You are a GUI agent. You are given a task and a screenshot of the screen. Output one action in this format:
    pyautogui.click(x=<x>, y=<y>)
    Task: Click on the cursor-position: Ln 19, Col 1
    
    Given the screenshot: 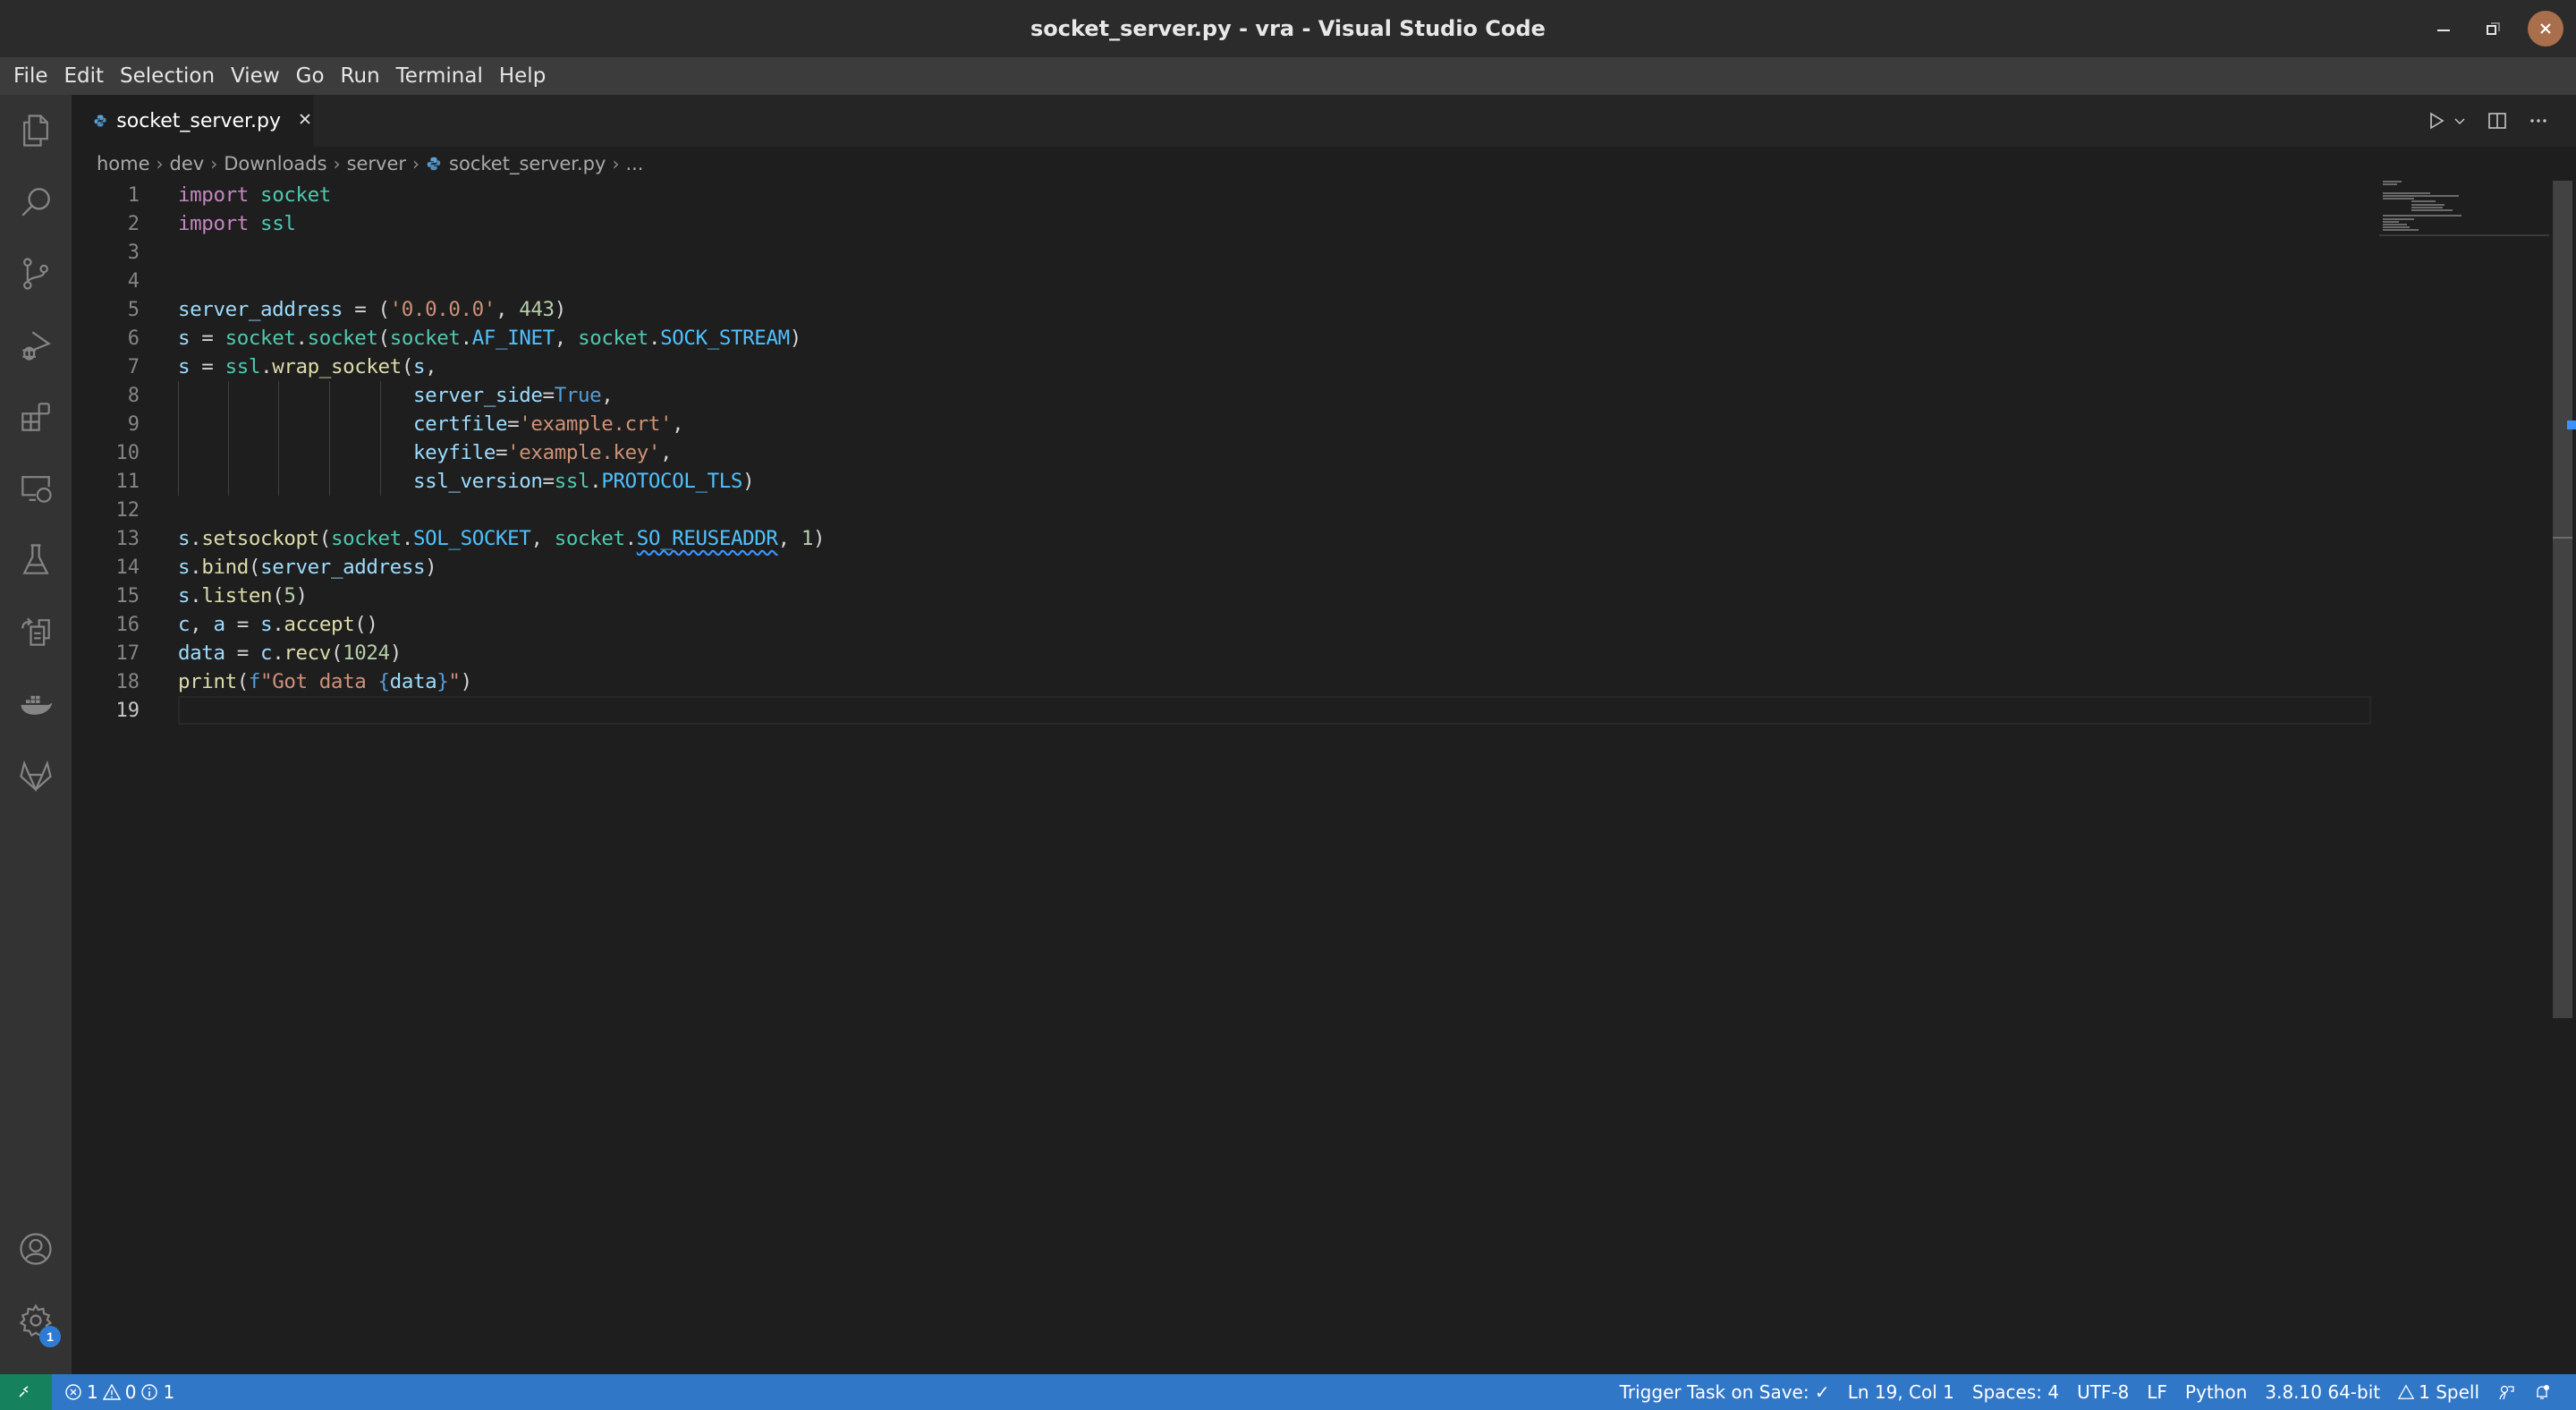 What is the action you would take?
    pyautogui.click(x=1901, y=1392)
    